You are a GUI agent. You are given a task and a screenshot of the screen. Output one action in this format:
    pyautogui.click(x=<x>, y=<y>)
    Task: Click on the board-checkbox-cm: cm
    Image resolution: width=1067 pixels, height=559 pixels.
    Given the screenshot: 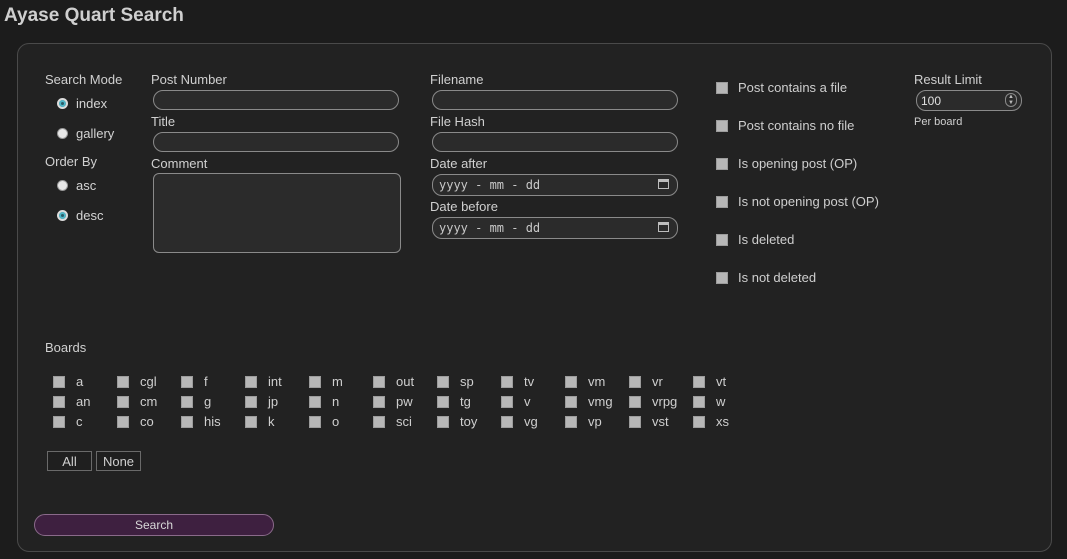 What is the action you would take?
    pyautogui.click(x=137, y=401)
    